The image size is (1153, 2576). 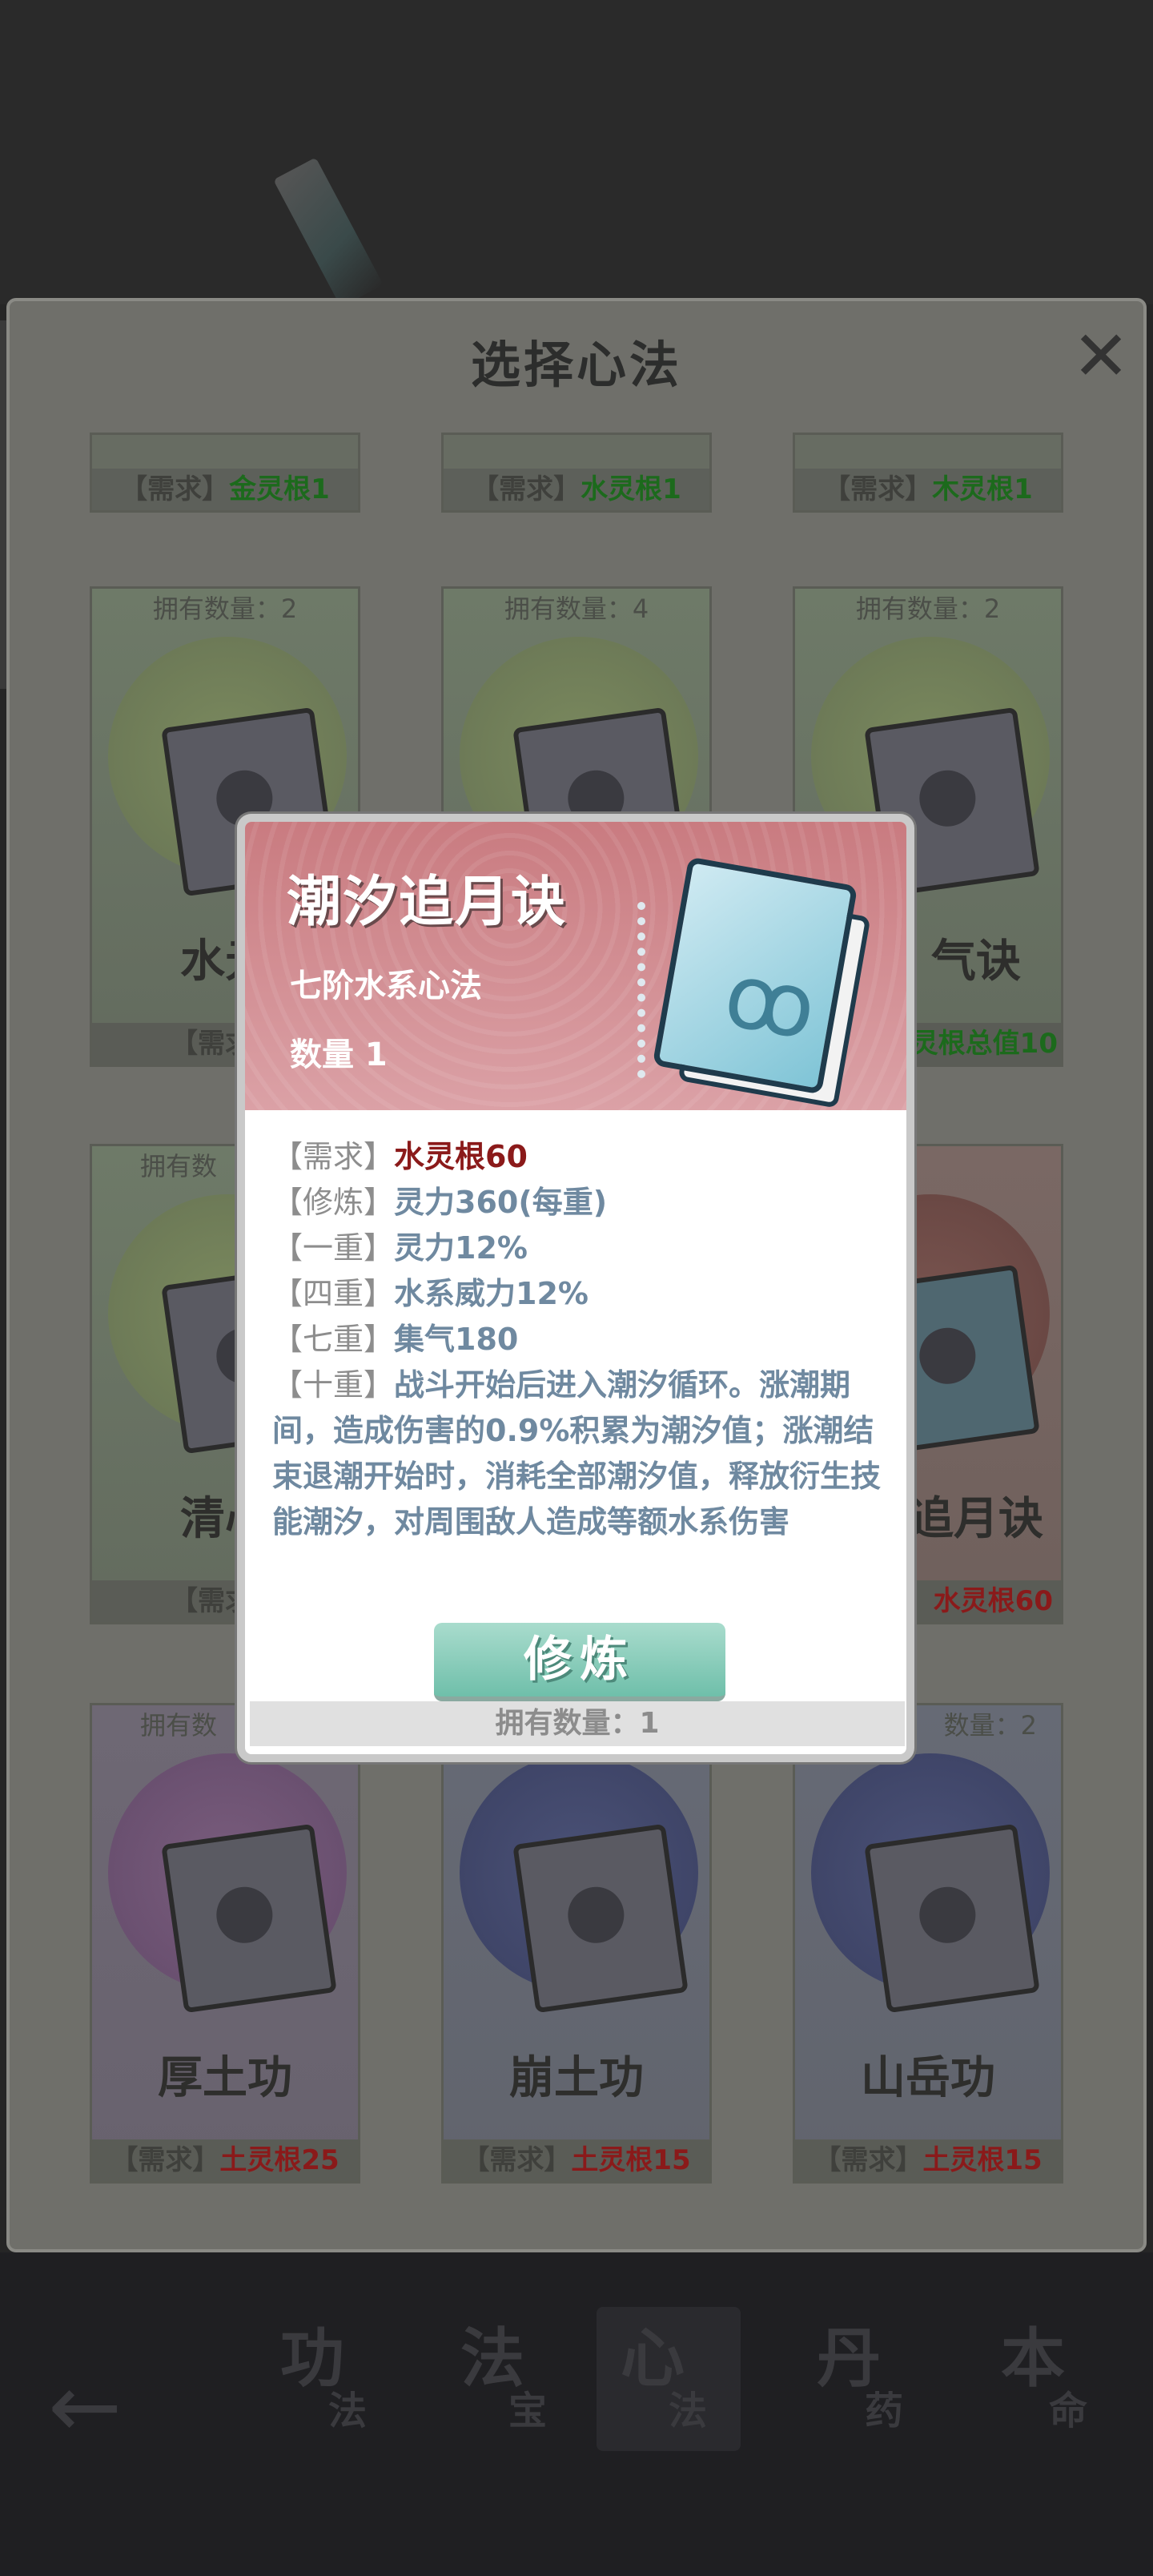 I want to click on method-card: 数量：2 山岳功 【需求】土灵根15, so click(x=928, y=1944).